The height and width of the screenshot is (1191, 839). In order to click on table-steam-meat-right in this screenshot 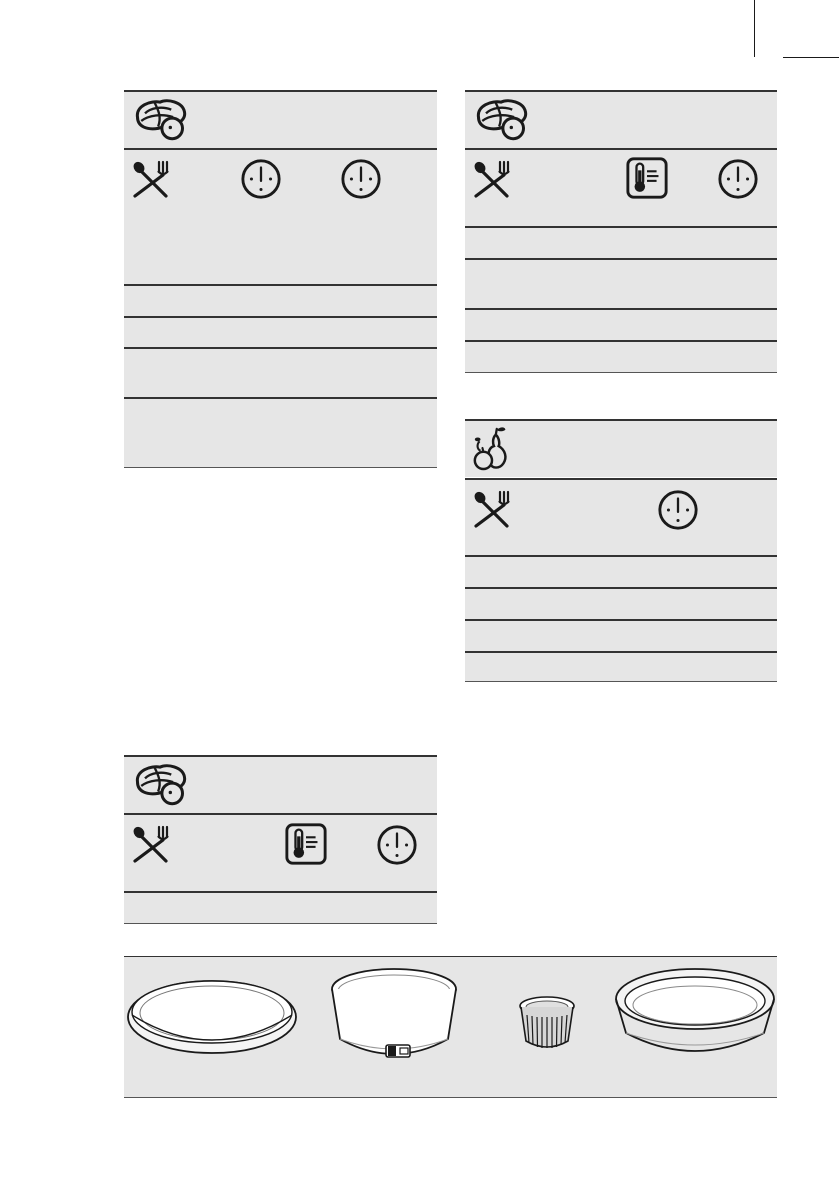, I will do `click(621, 232)`.